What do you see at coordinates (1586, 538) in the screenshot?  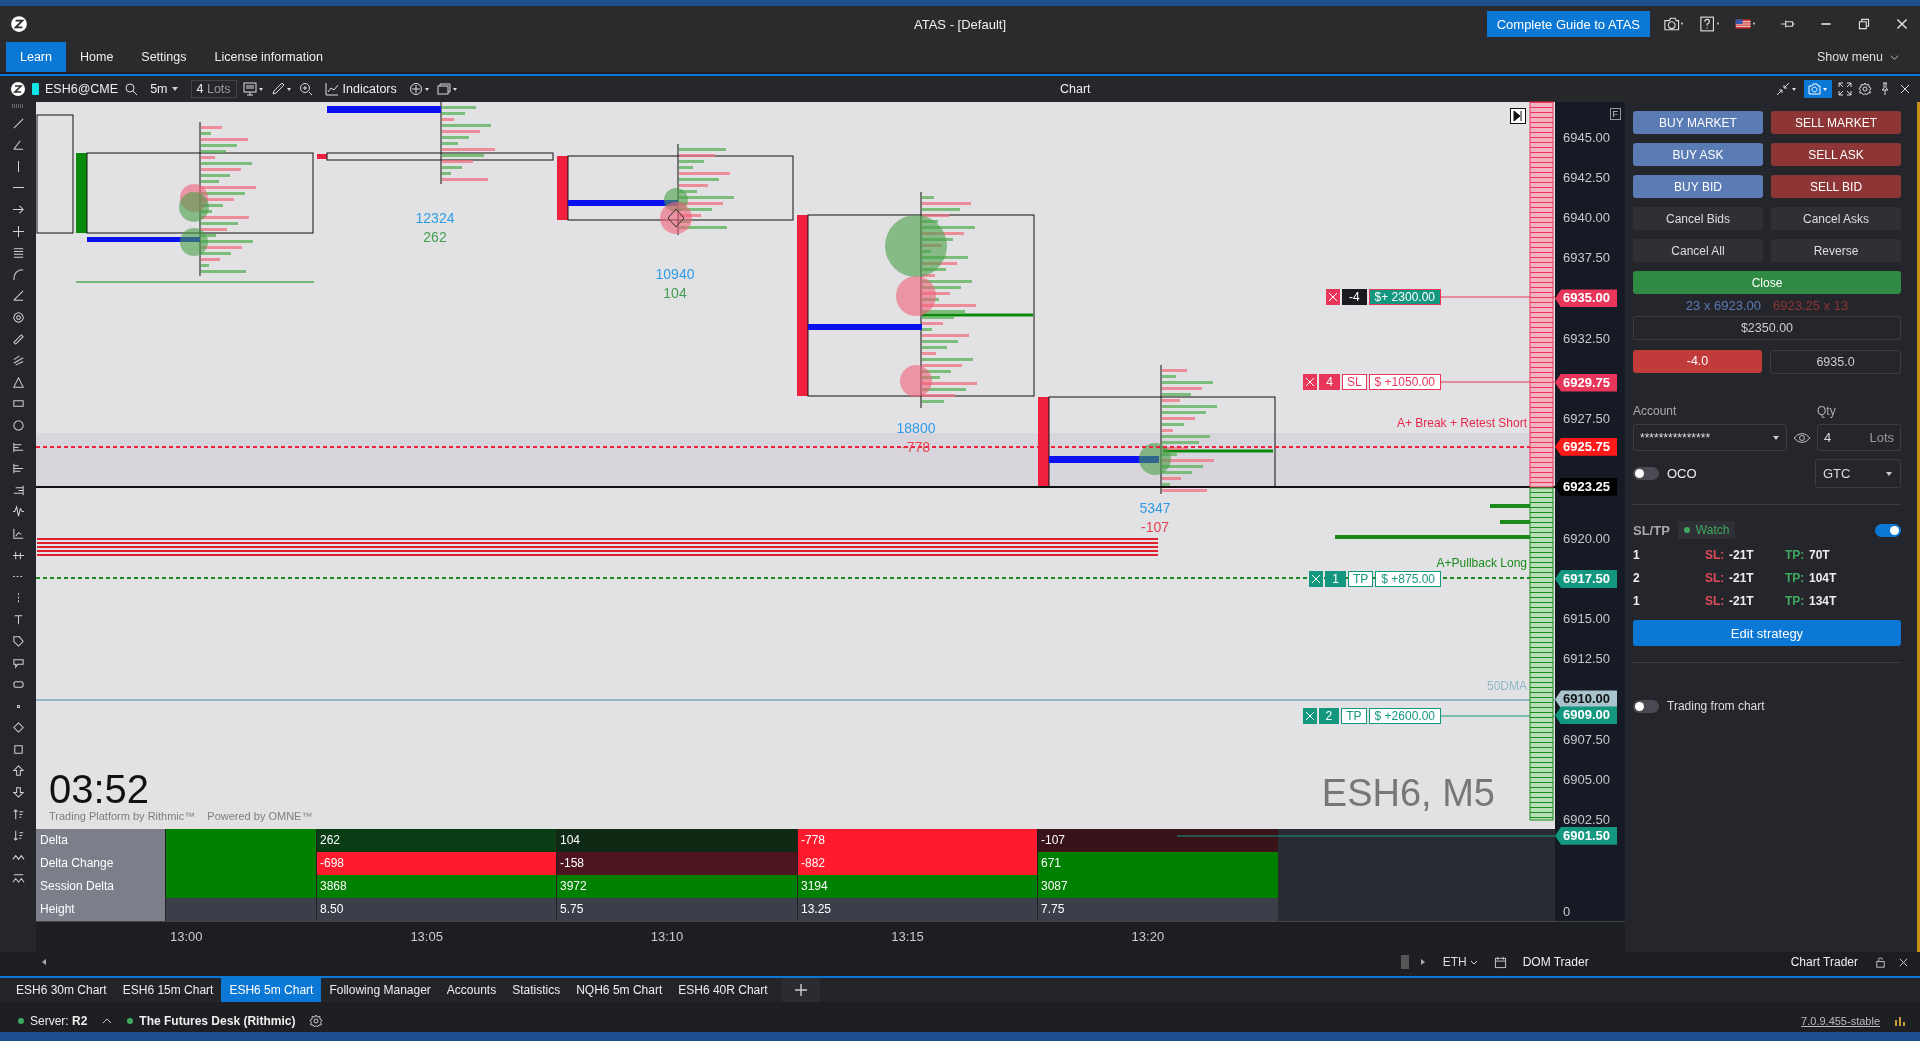 I see `price-tick: 6920.00` at bounding box center [1586, 538].